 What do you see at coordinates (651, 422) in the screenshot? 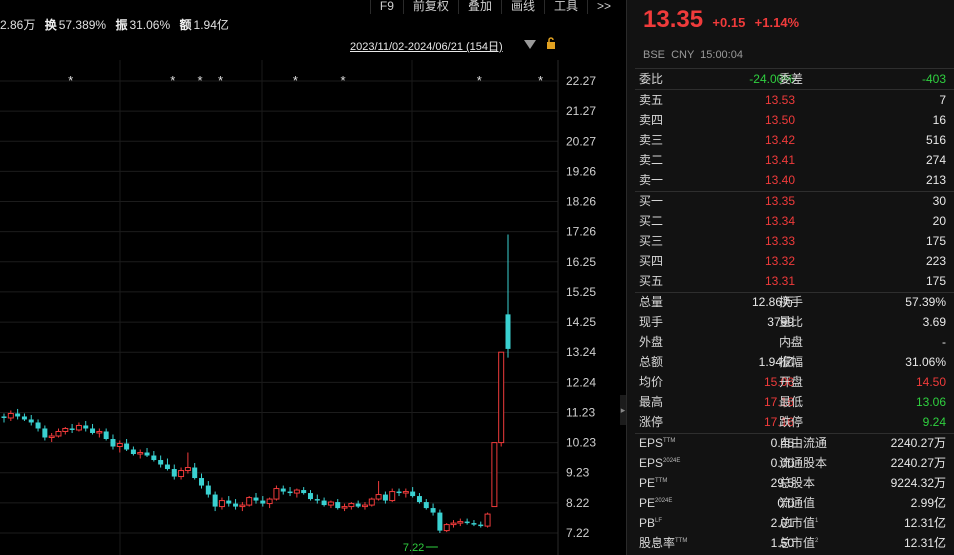
I see `stat-label: 涨停` at bounding box center [651, 422].